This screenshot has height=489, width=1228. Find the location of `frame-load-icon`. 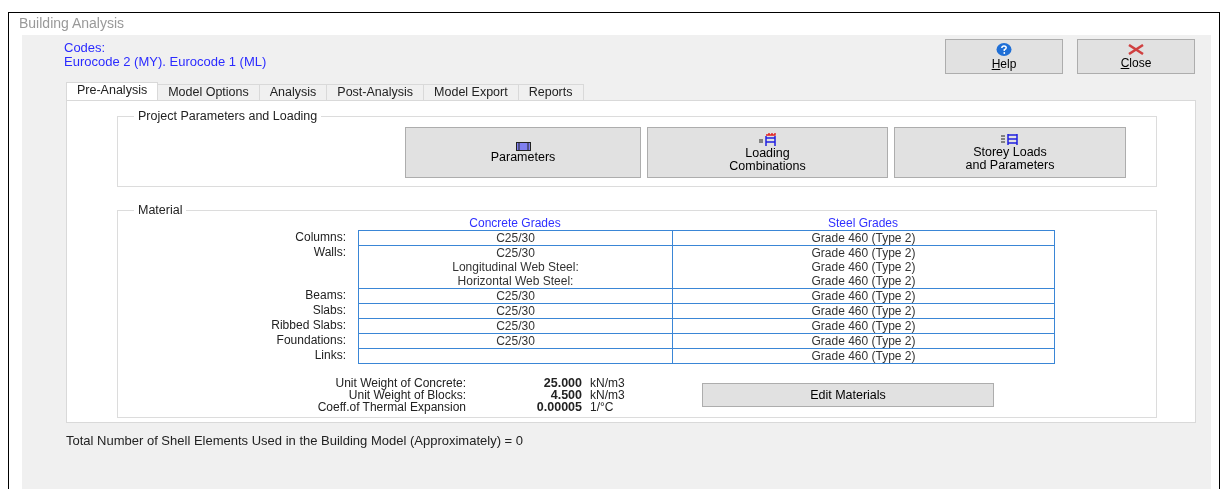

frame-load-icon is located at coordinates (767, 139).